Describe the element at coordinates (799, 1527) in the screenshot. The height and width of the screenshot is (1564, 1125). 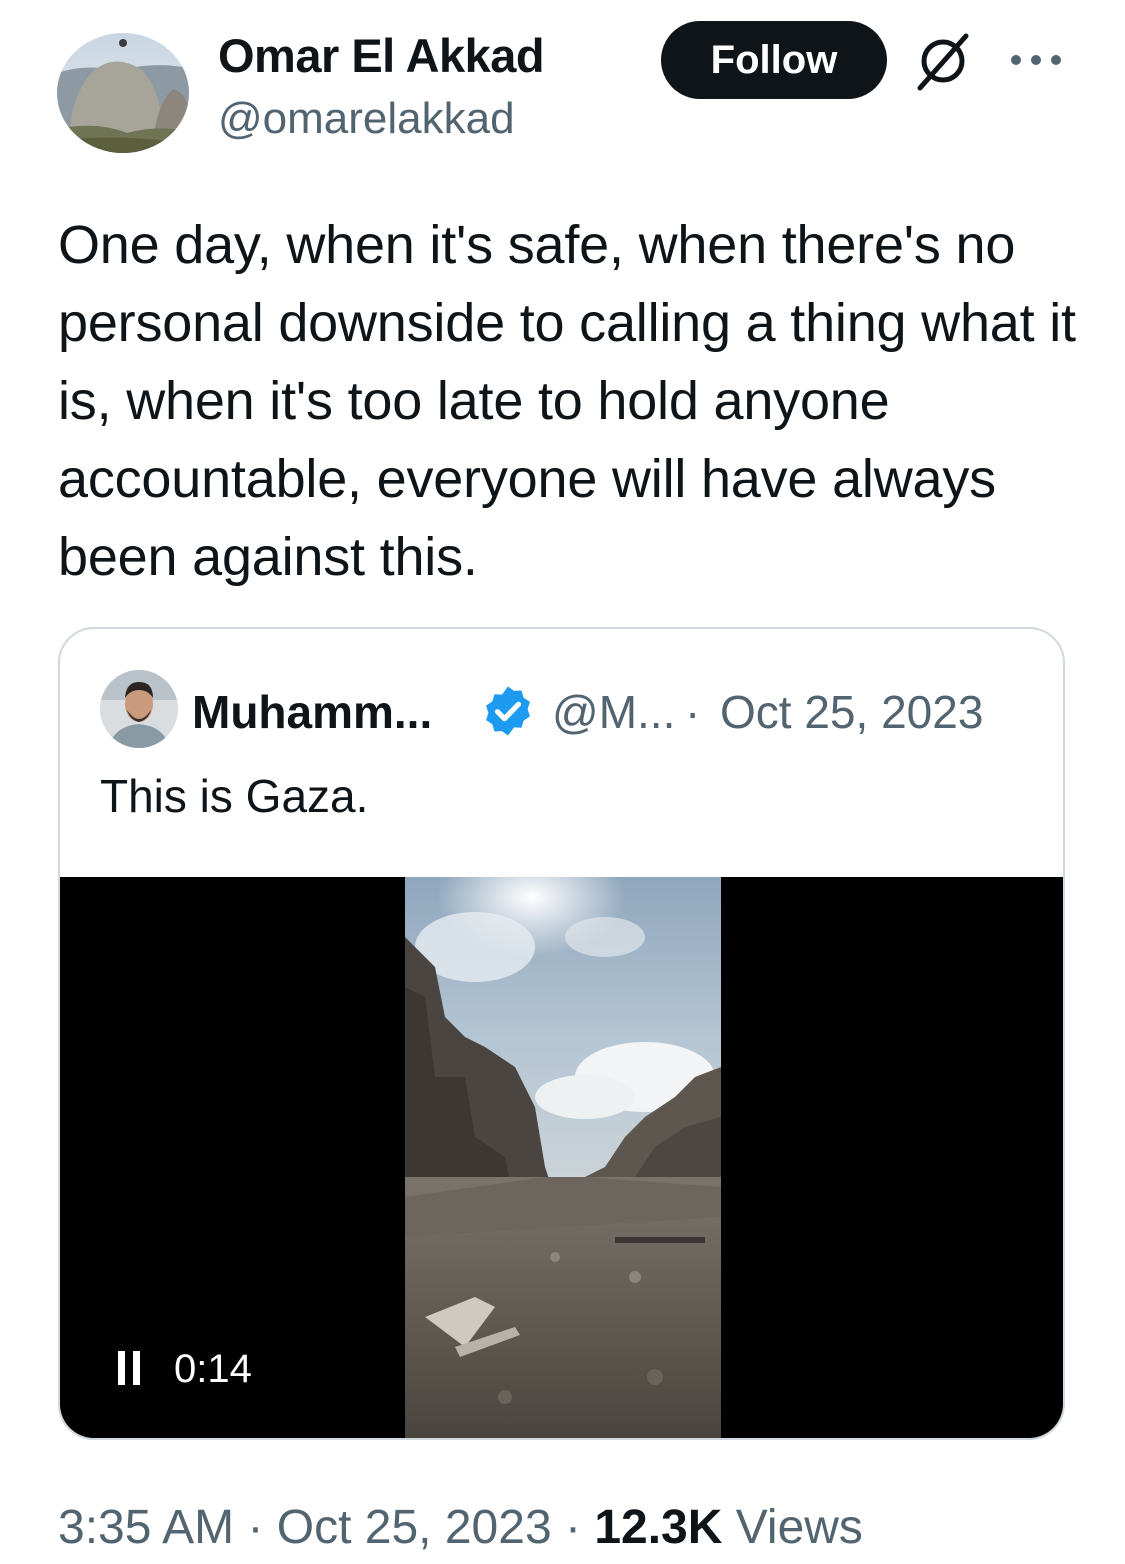
I see `views-label: Views` at that location.